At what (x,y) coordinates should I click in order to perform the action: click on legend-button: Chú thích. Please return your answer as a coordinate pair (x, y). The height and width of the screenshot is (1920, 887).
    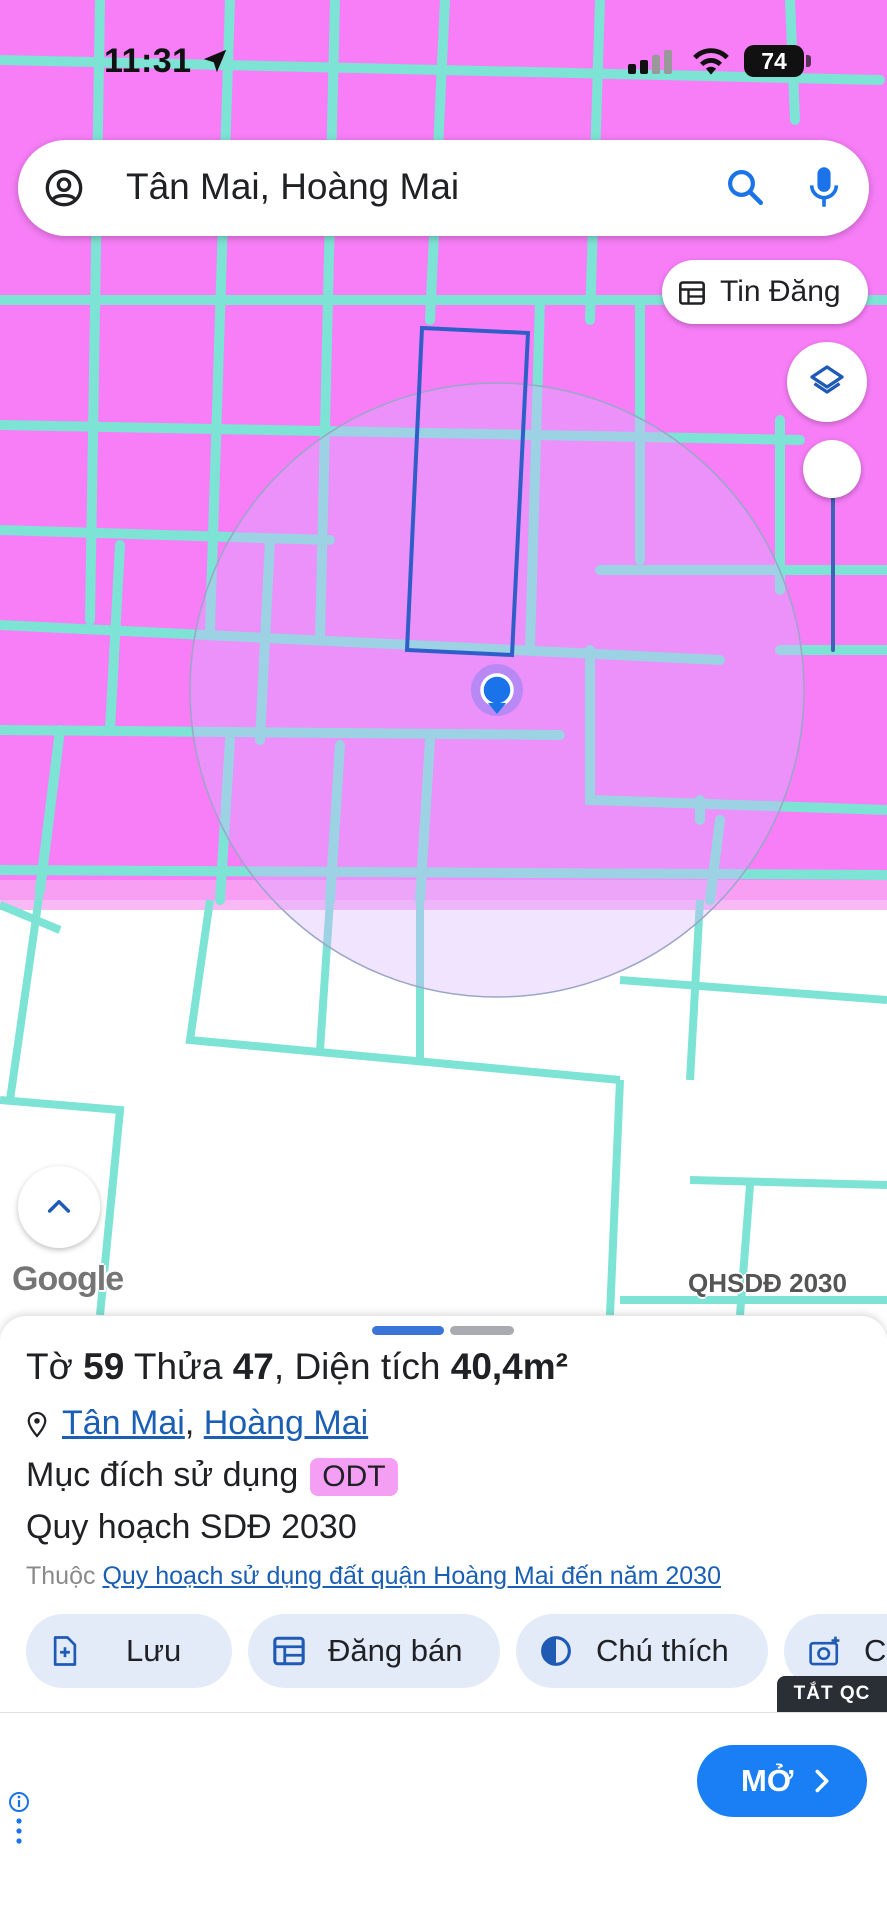
    Looking at the image, I should click on (642, 1651).